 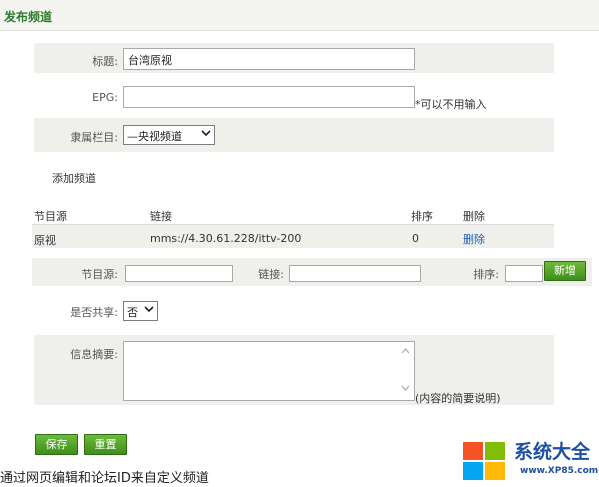 I want to click on watermark-name: 系统大全, so click(x=552, y=452).